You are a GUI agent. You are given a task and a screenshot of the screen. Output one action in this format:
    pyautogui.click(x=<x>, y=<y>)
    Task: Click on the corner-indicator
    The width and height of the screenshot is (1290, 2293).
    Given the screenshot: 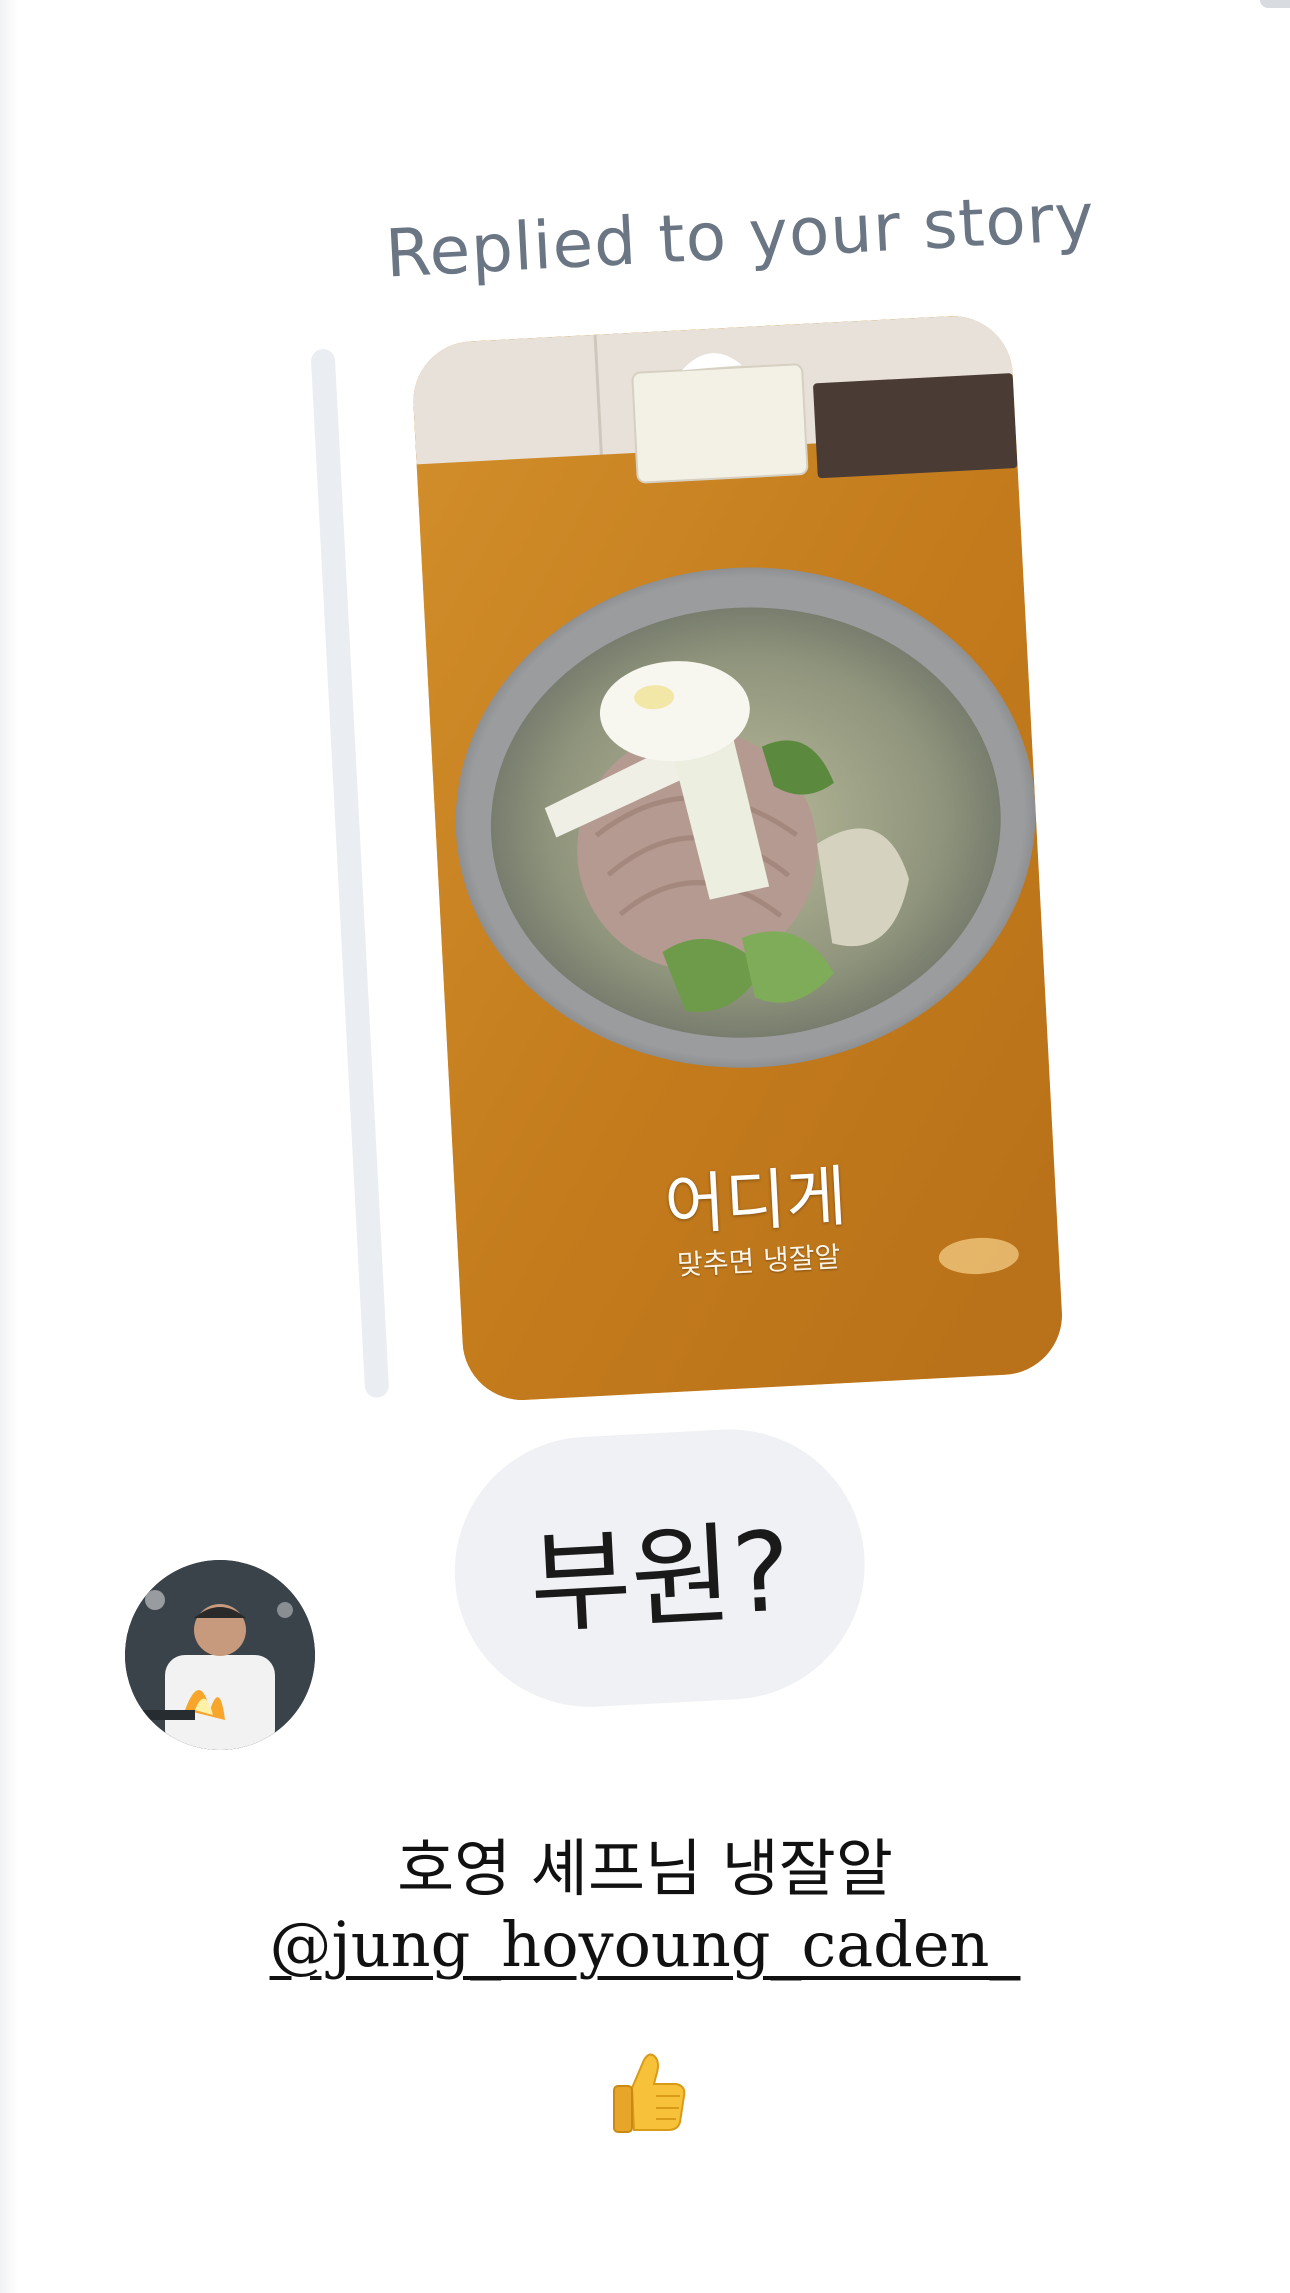 What is the action you would take?
    pyautogui.click(x=1275, y=4)
    